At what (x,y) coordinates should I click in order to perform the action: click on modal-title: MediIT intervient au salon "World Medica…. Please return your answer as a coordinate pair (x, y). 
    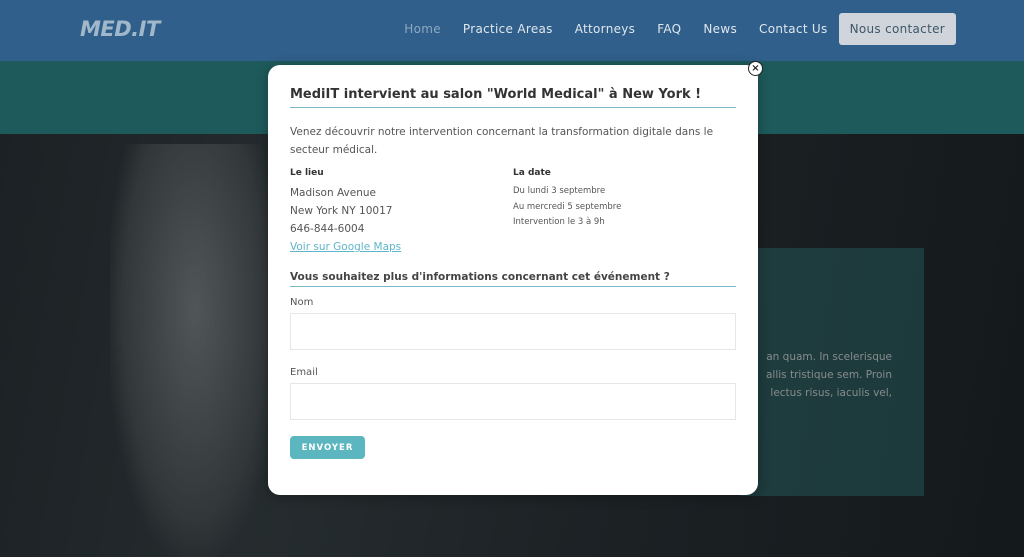
    Looking at the image, I should click on (513, 97).